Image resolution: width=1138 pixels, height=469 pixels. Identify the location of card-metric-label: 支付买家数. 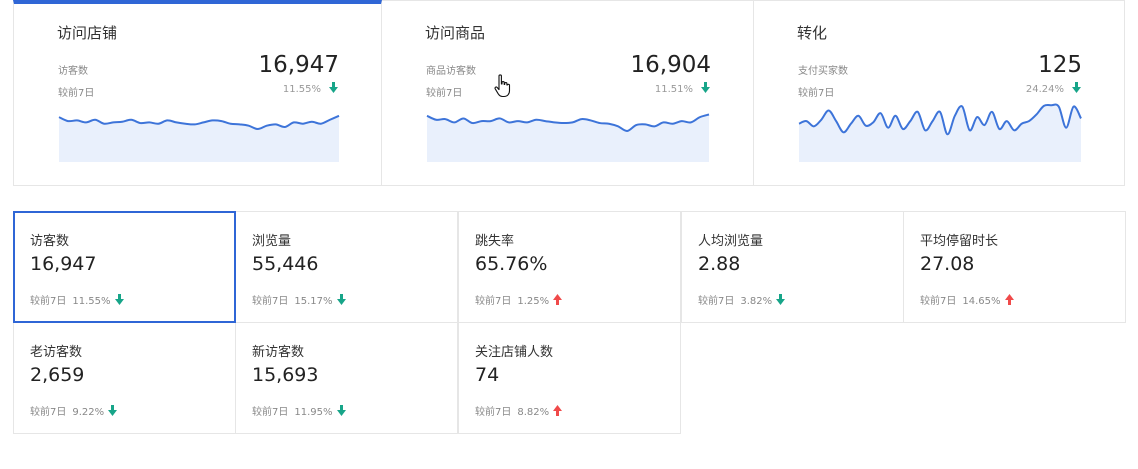
(823, 71).